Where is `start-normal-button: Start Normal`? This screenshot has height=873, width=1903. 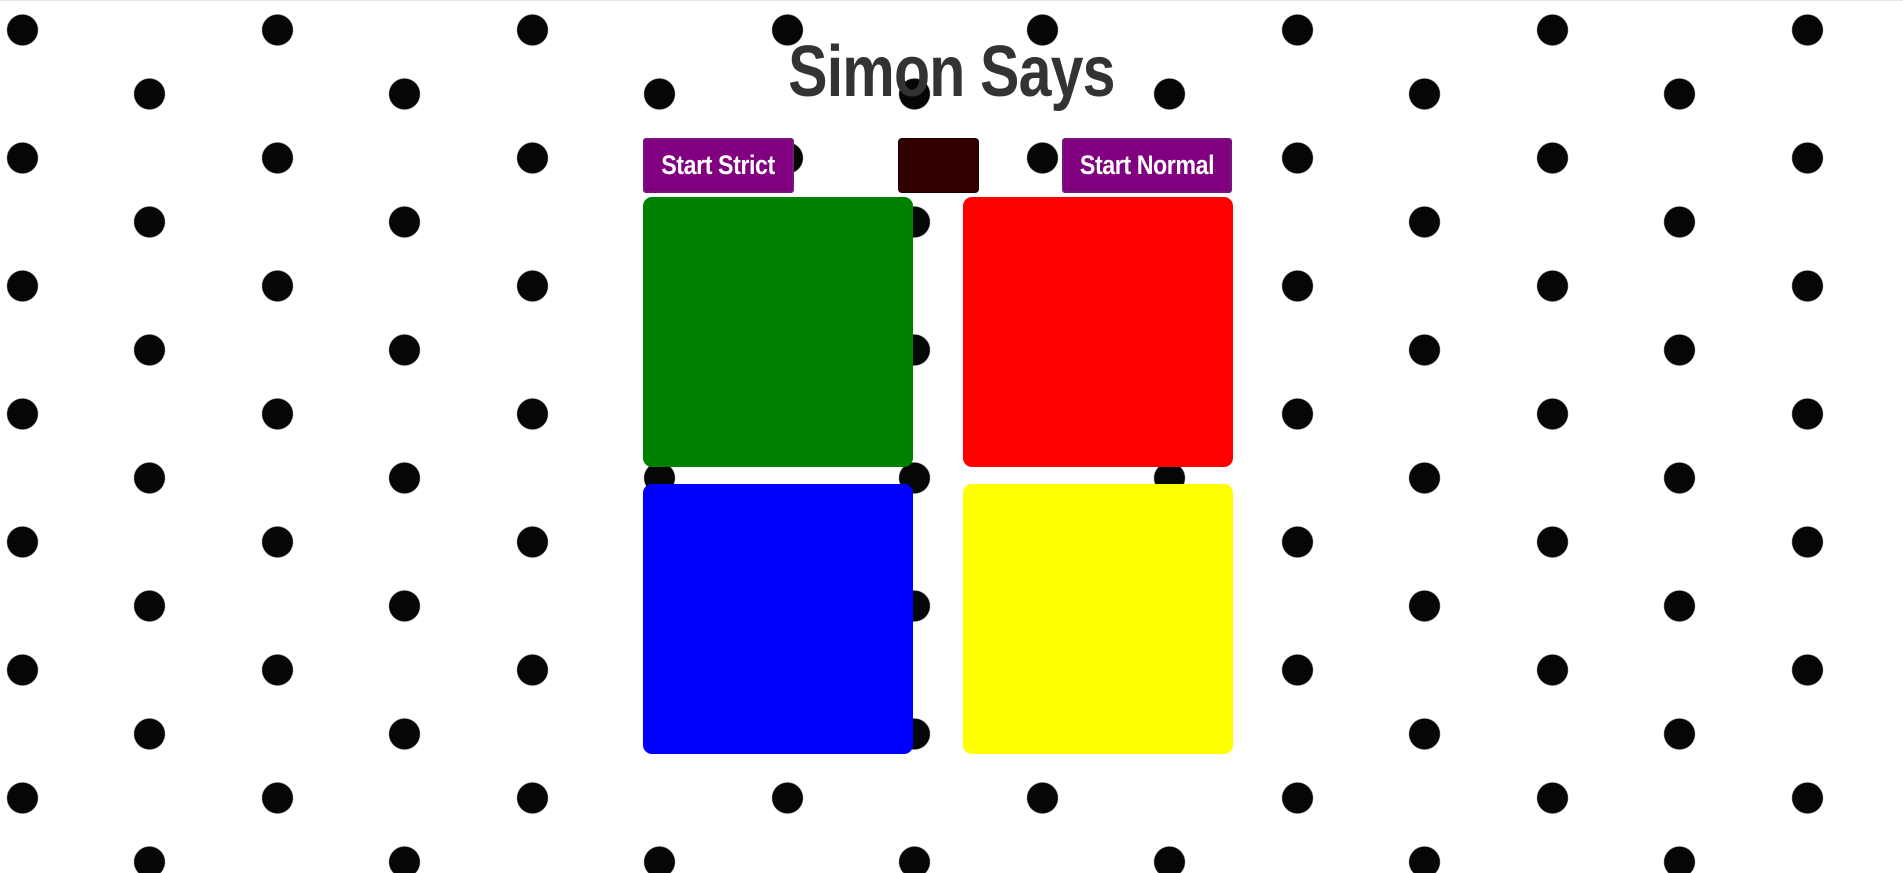 start-normal-button: Start Normal is located at coordinates (1147, 165).